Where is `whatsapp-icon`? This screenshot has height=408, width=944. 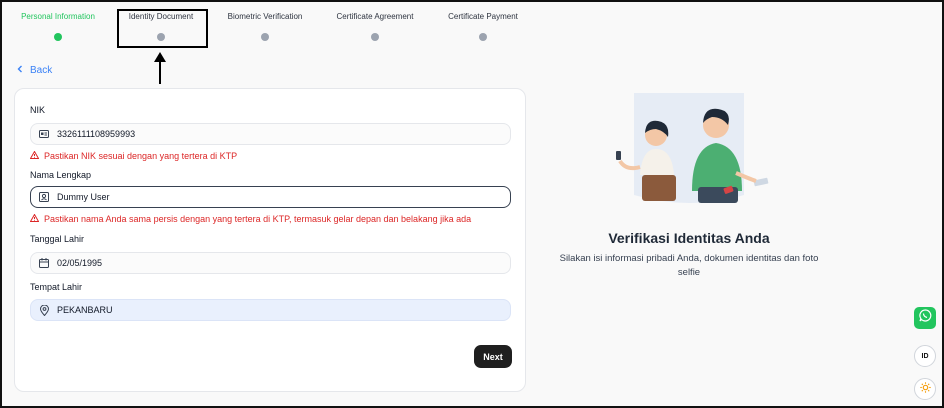
whatsapp-icon is located at coordinates (925, 318).